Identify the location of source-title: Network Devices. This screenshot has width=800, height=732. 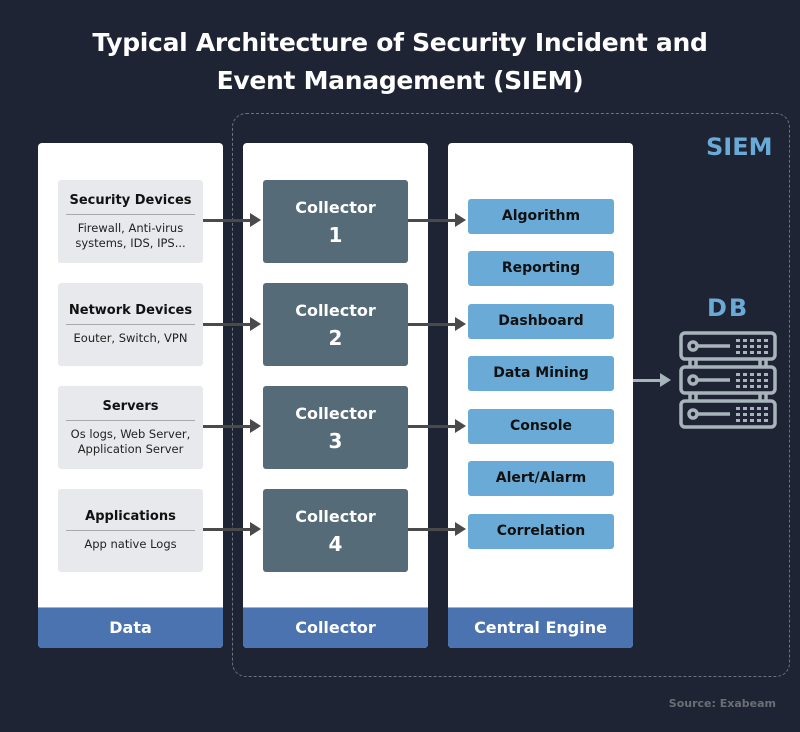
(130, 314).